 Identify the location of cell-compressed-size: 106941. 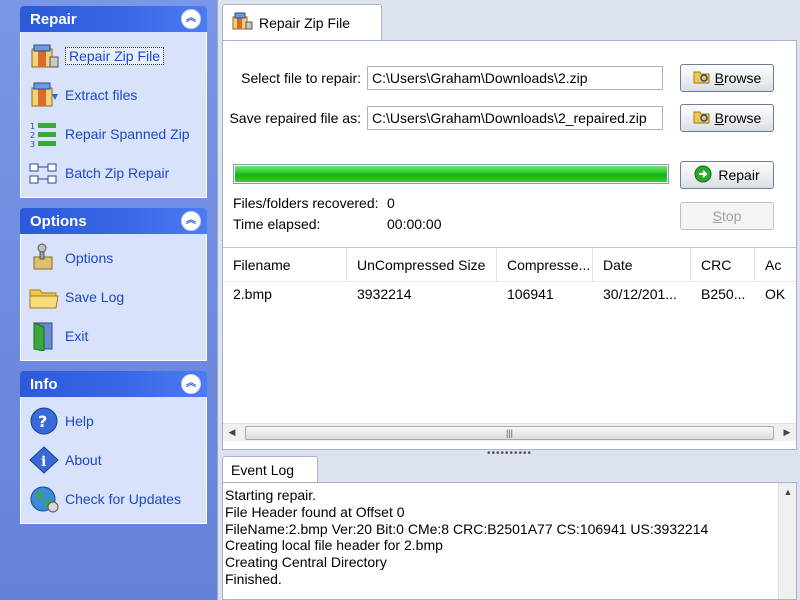
(530, 294).